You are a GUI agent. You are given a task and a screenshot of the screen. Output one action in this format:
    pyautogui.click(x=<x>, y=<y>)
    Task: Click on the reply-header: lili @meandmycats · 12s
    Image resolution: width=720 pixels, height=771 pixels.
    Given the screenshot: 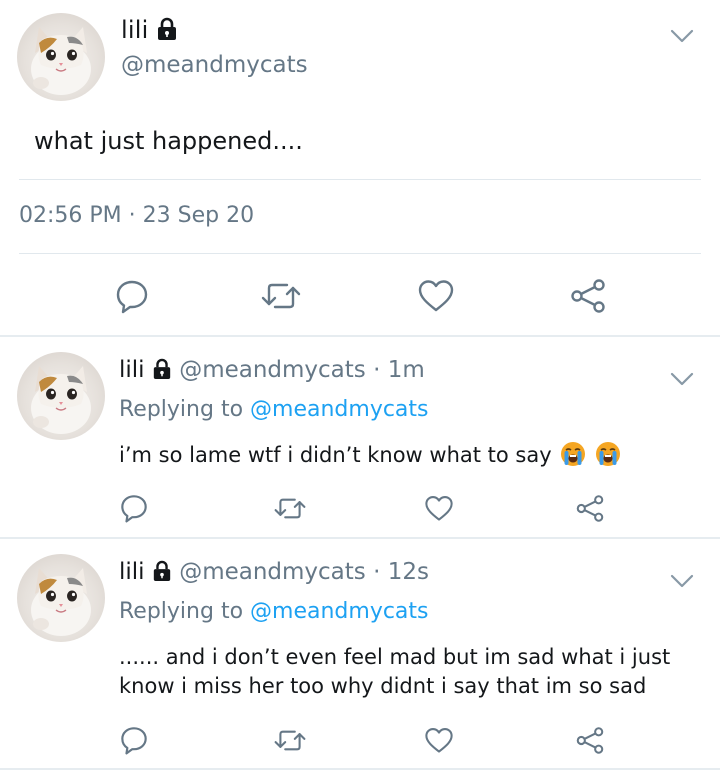 What is the action you would take?
    pyautogui.click(x=274, y=573)
    